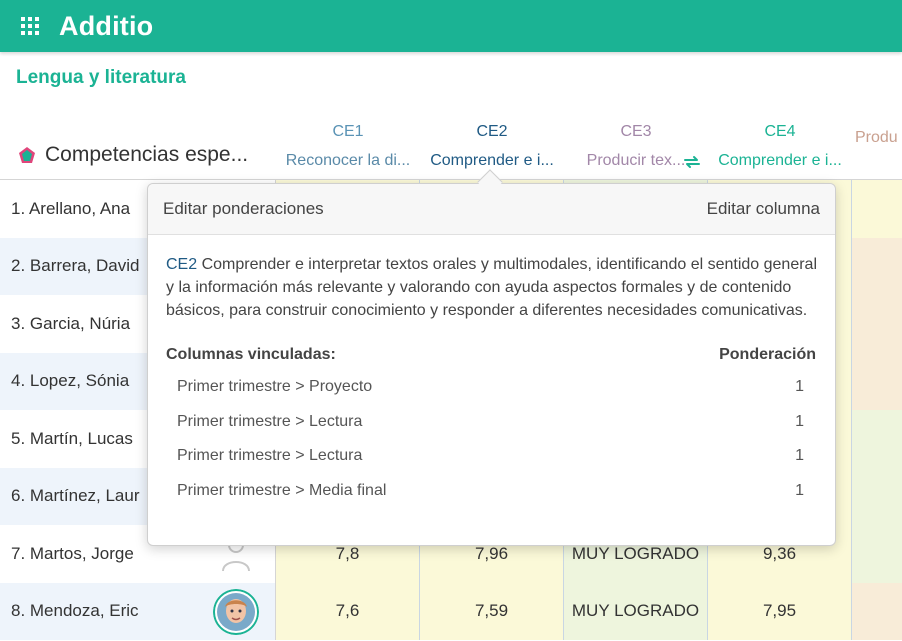 Image resolution: width=902 pixels, height=641 pixels. I want to click on top-bar: Additio, so click(451, 26).